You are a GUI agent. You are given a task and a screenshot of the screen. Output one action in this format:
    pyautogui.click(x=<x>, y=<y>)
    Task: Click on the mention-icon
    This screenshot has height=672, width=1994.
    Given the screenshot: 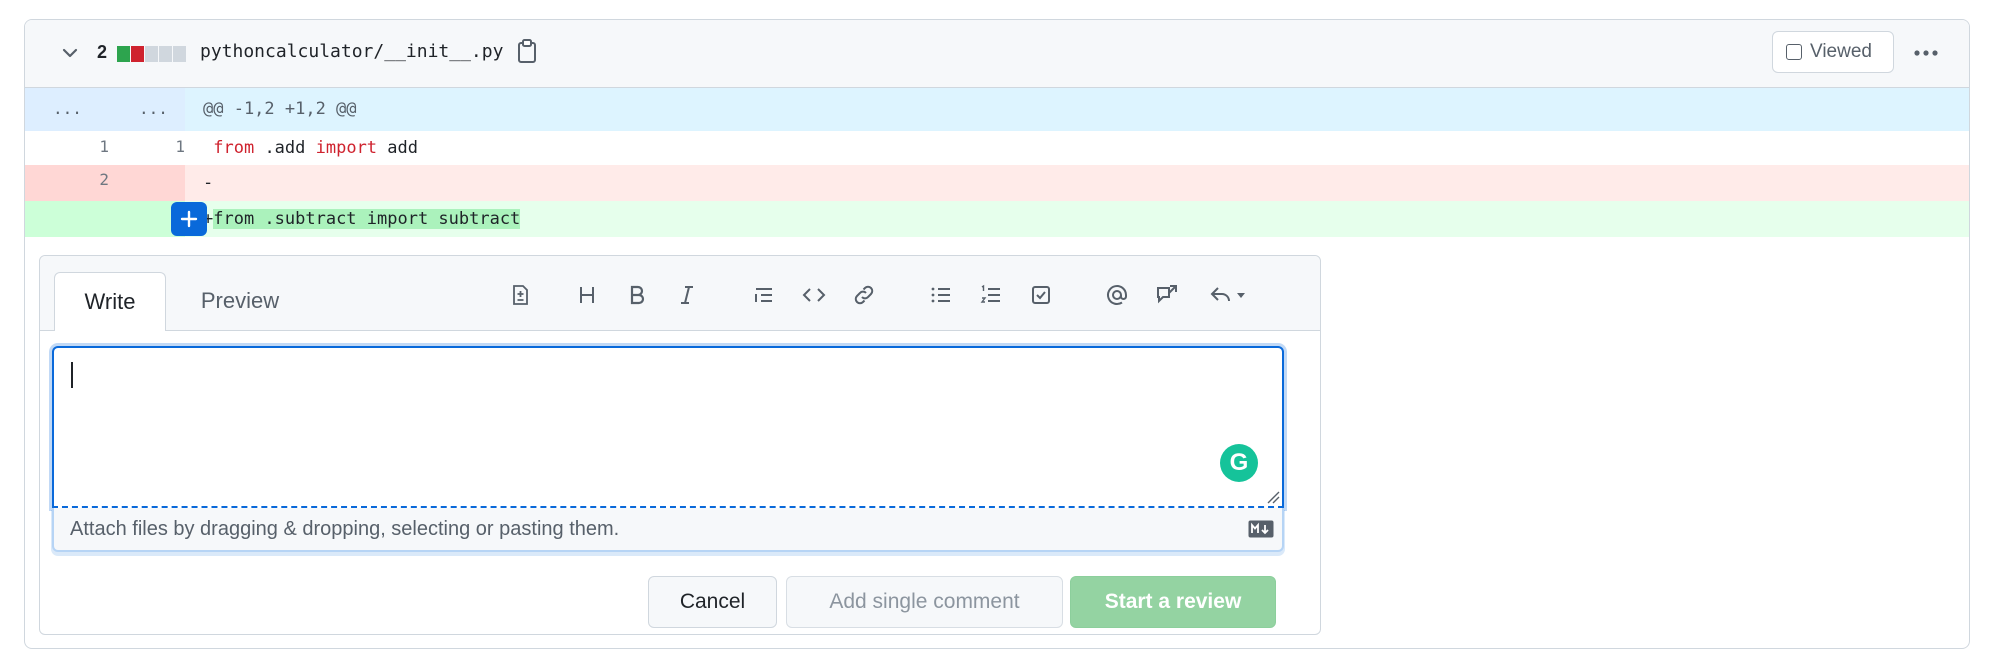 What is the action you would take?
    pyautogui.click(x=1117, y=295)
    